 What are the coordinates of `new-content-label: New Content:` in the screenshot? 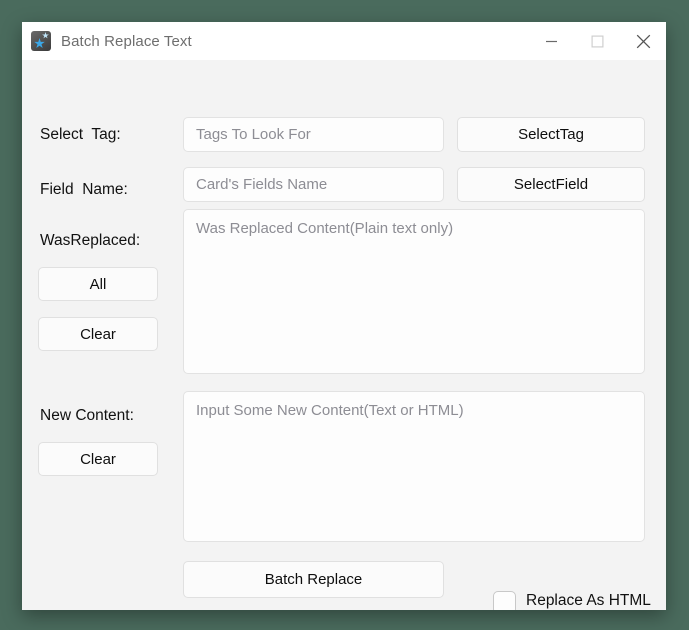 It's located at (87, 415).